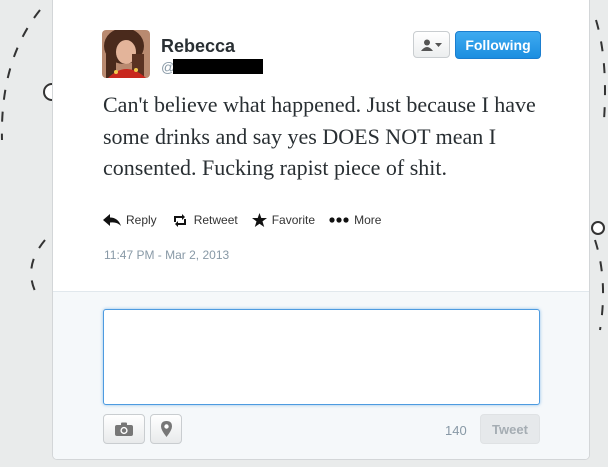 Image resolution: width=608 pixels, height=467 pixels. I want to click on more-dots-icon, so click(339, 220).